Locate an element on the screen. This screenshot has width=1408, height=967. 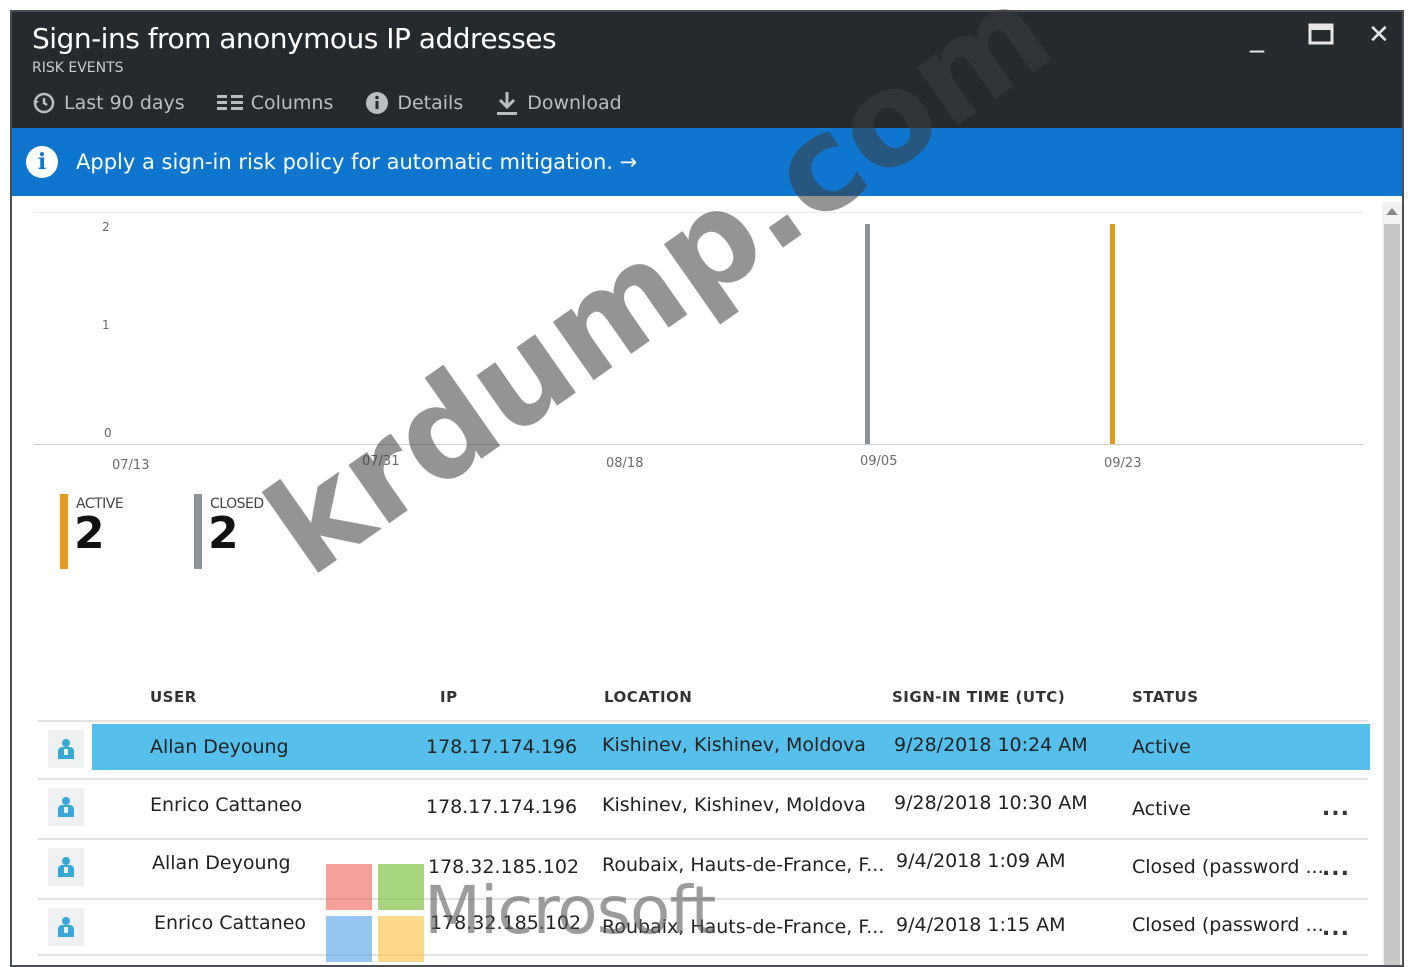
maximize-icon is located at coordinates (1321, 34).